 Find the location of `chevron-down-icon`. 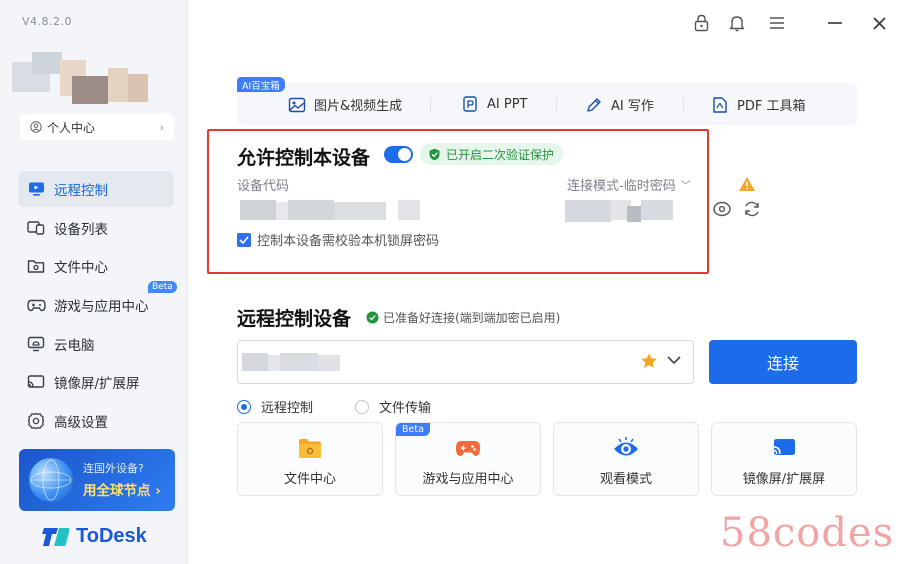

chevron-down-icon is located at coordinates (674, 360).